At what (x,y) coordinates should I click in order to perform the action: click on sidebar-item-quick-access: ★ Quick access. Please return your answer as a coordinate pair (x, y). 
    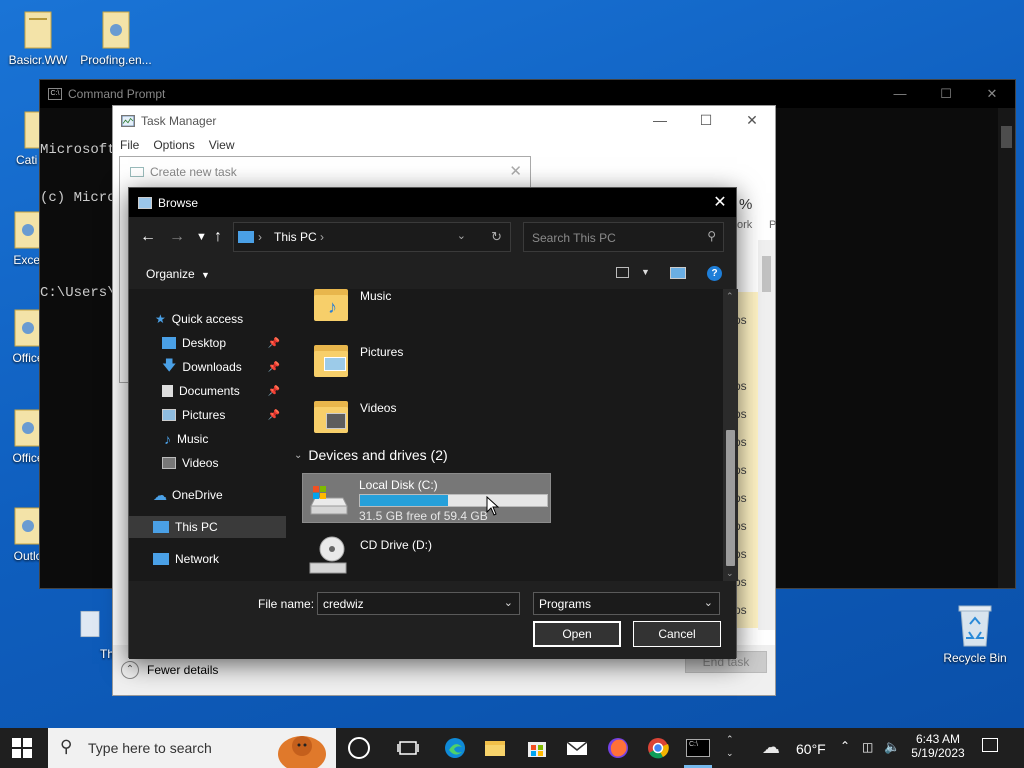
    Looking at the image, I should click on (207, 319).